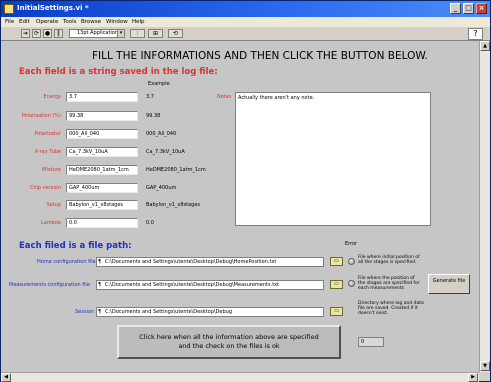 Image resolution: width=491 pixels, height=382 pixels. I want to click on menu-window: Window, so click(117, 22).